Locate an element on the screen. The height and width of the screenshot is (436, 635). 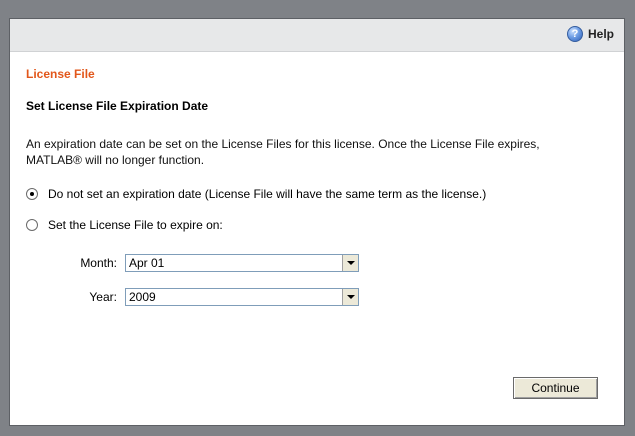
month-value: Apr 01 is located at coordinates (147, 263).